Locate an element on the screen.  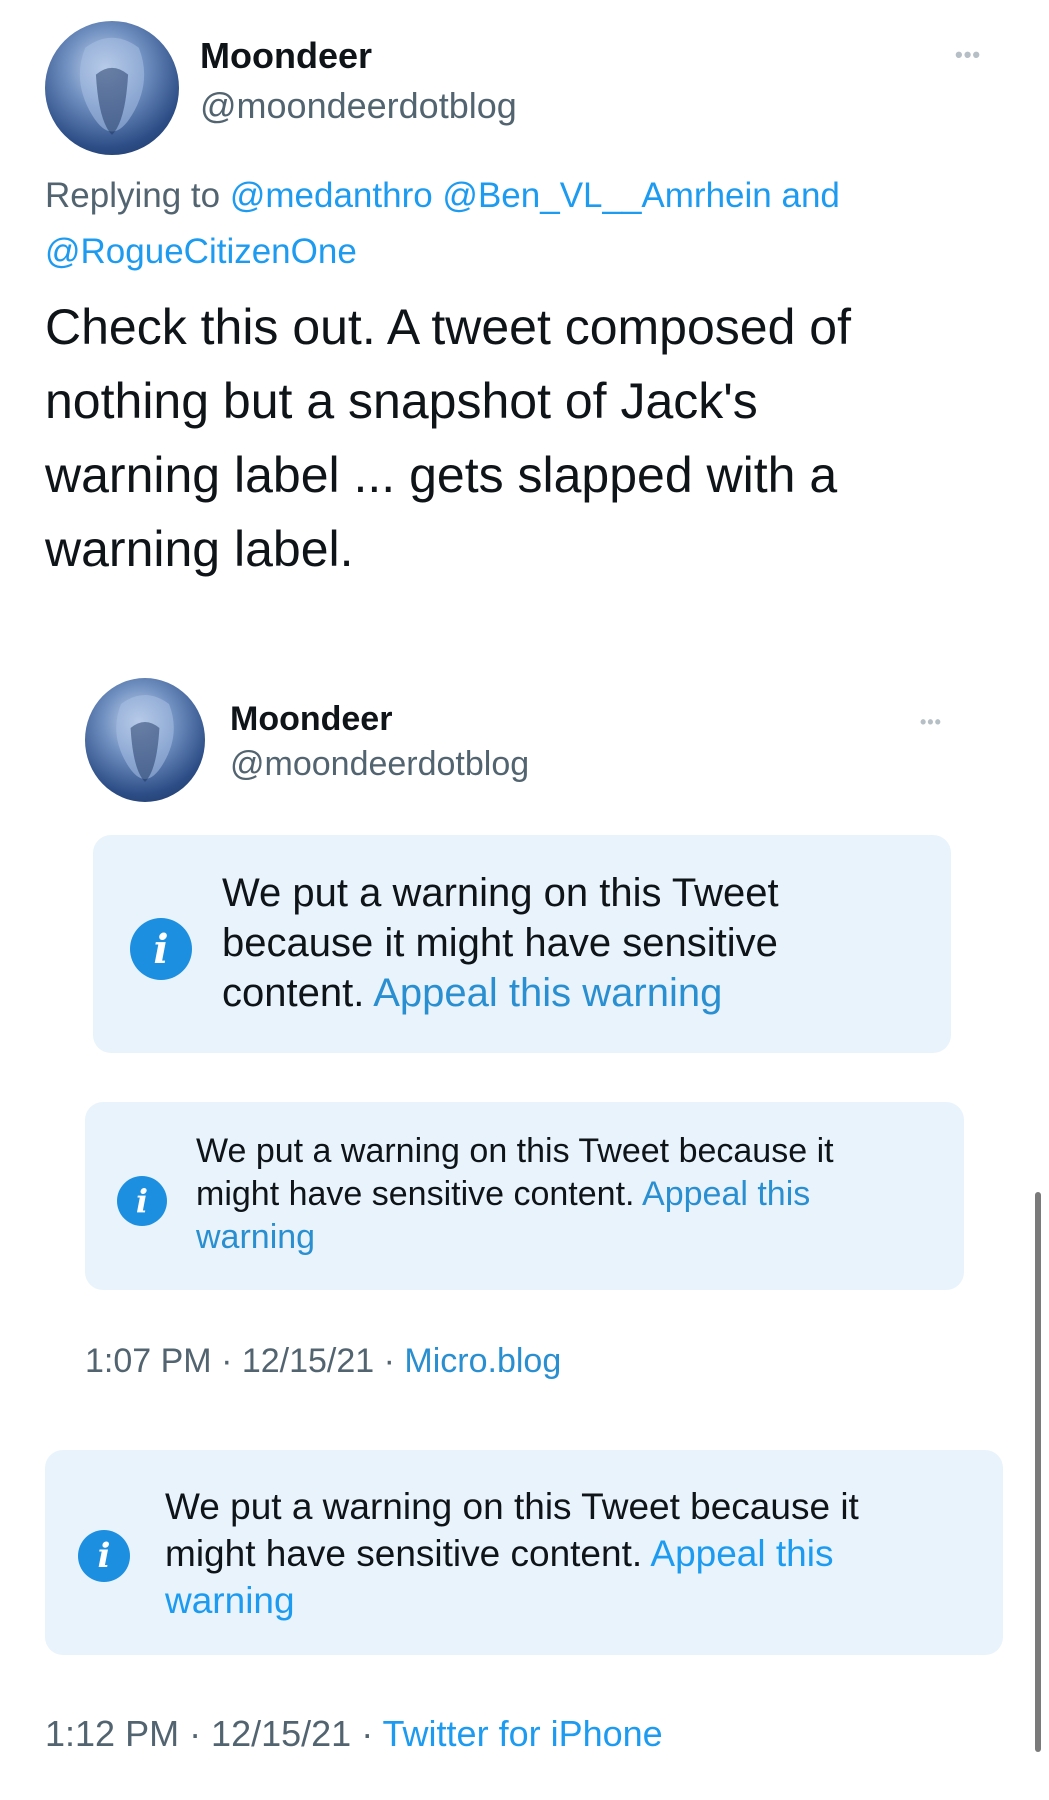
author-handle: @moondeerdotblog is located at coordinates (358, 106).